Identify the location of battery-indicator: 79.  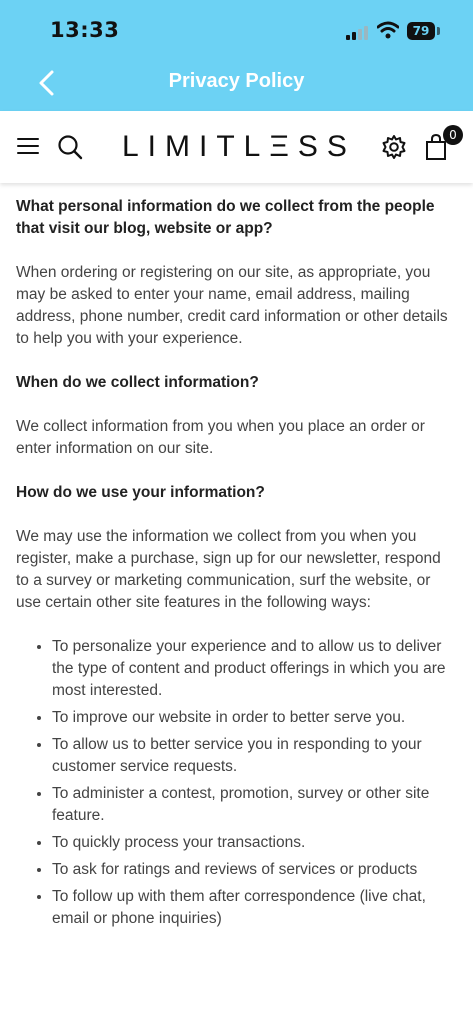
(421, 31).